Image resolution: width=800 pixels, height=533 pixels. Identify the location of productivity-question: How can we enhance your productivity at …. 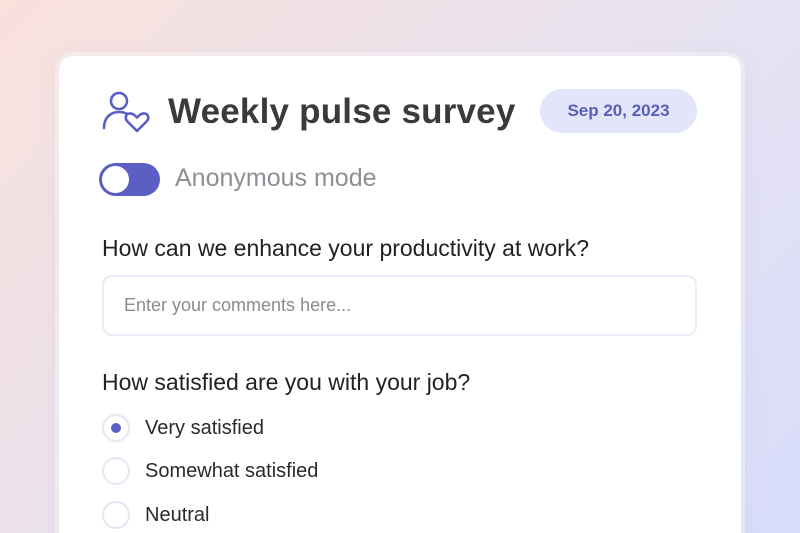
(346, 248).